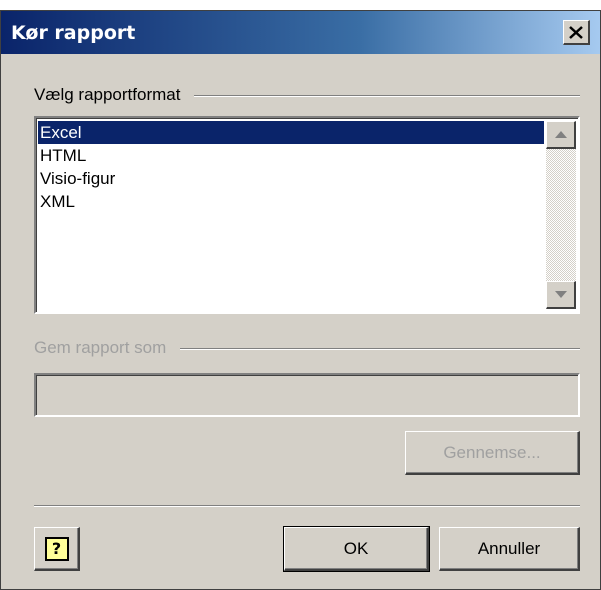  What do you see at coordinates (509, 549) in the screenshot?
I see `cancel-button: Annuller` at bounding box center [509, 549].